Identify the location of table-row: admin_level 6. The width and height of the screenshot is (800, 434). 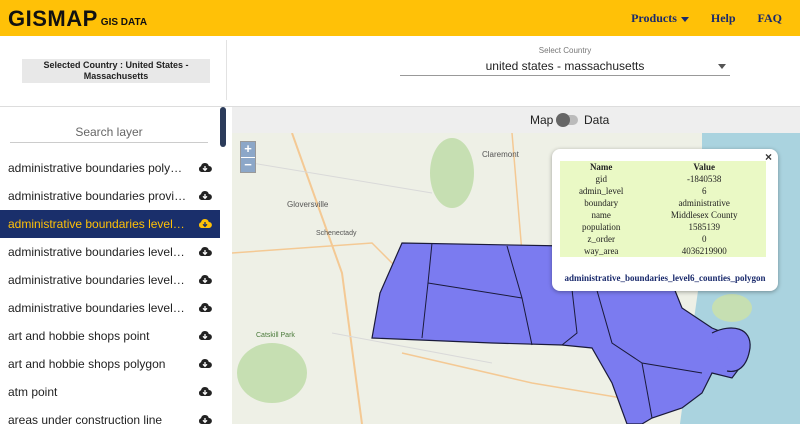
(663, 191).